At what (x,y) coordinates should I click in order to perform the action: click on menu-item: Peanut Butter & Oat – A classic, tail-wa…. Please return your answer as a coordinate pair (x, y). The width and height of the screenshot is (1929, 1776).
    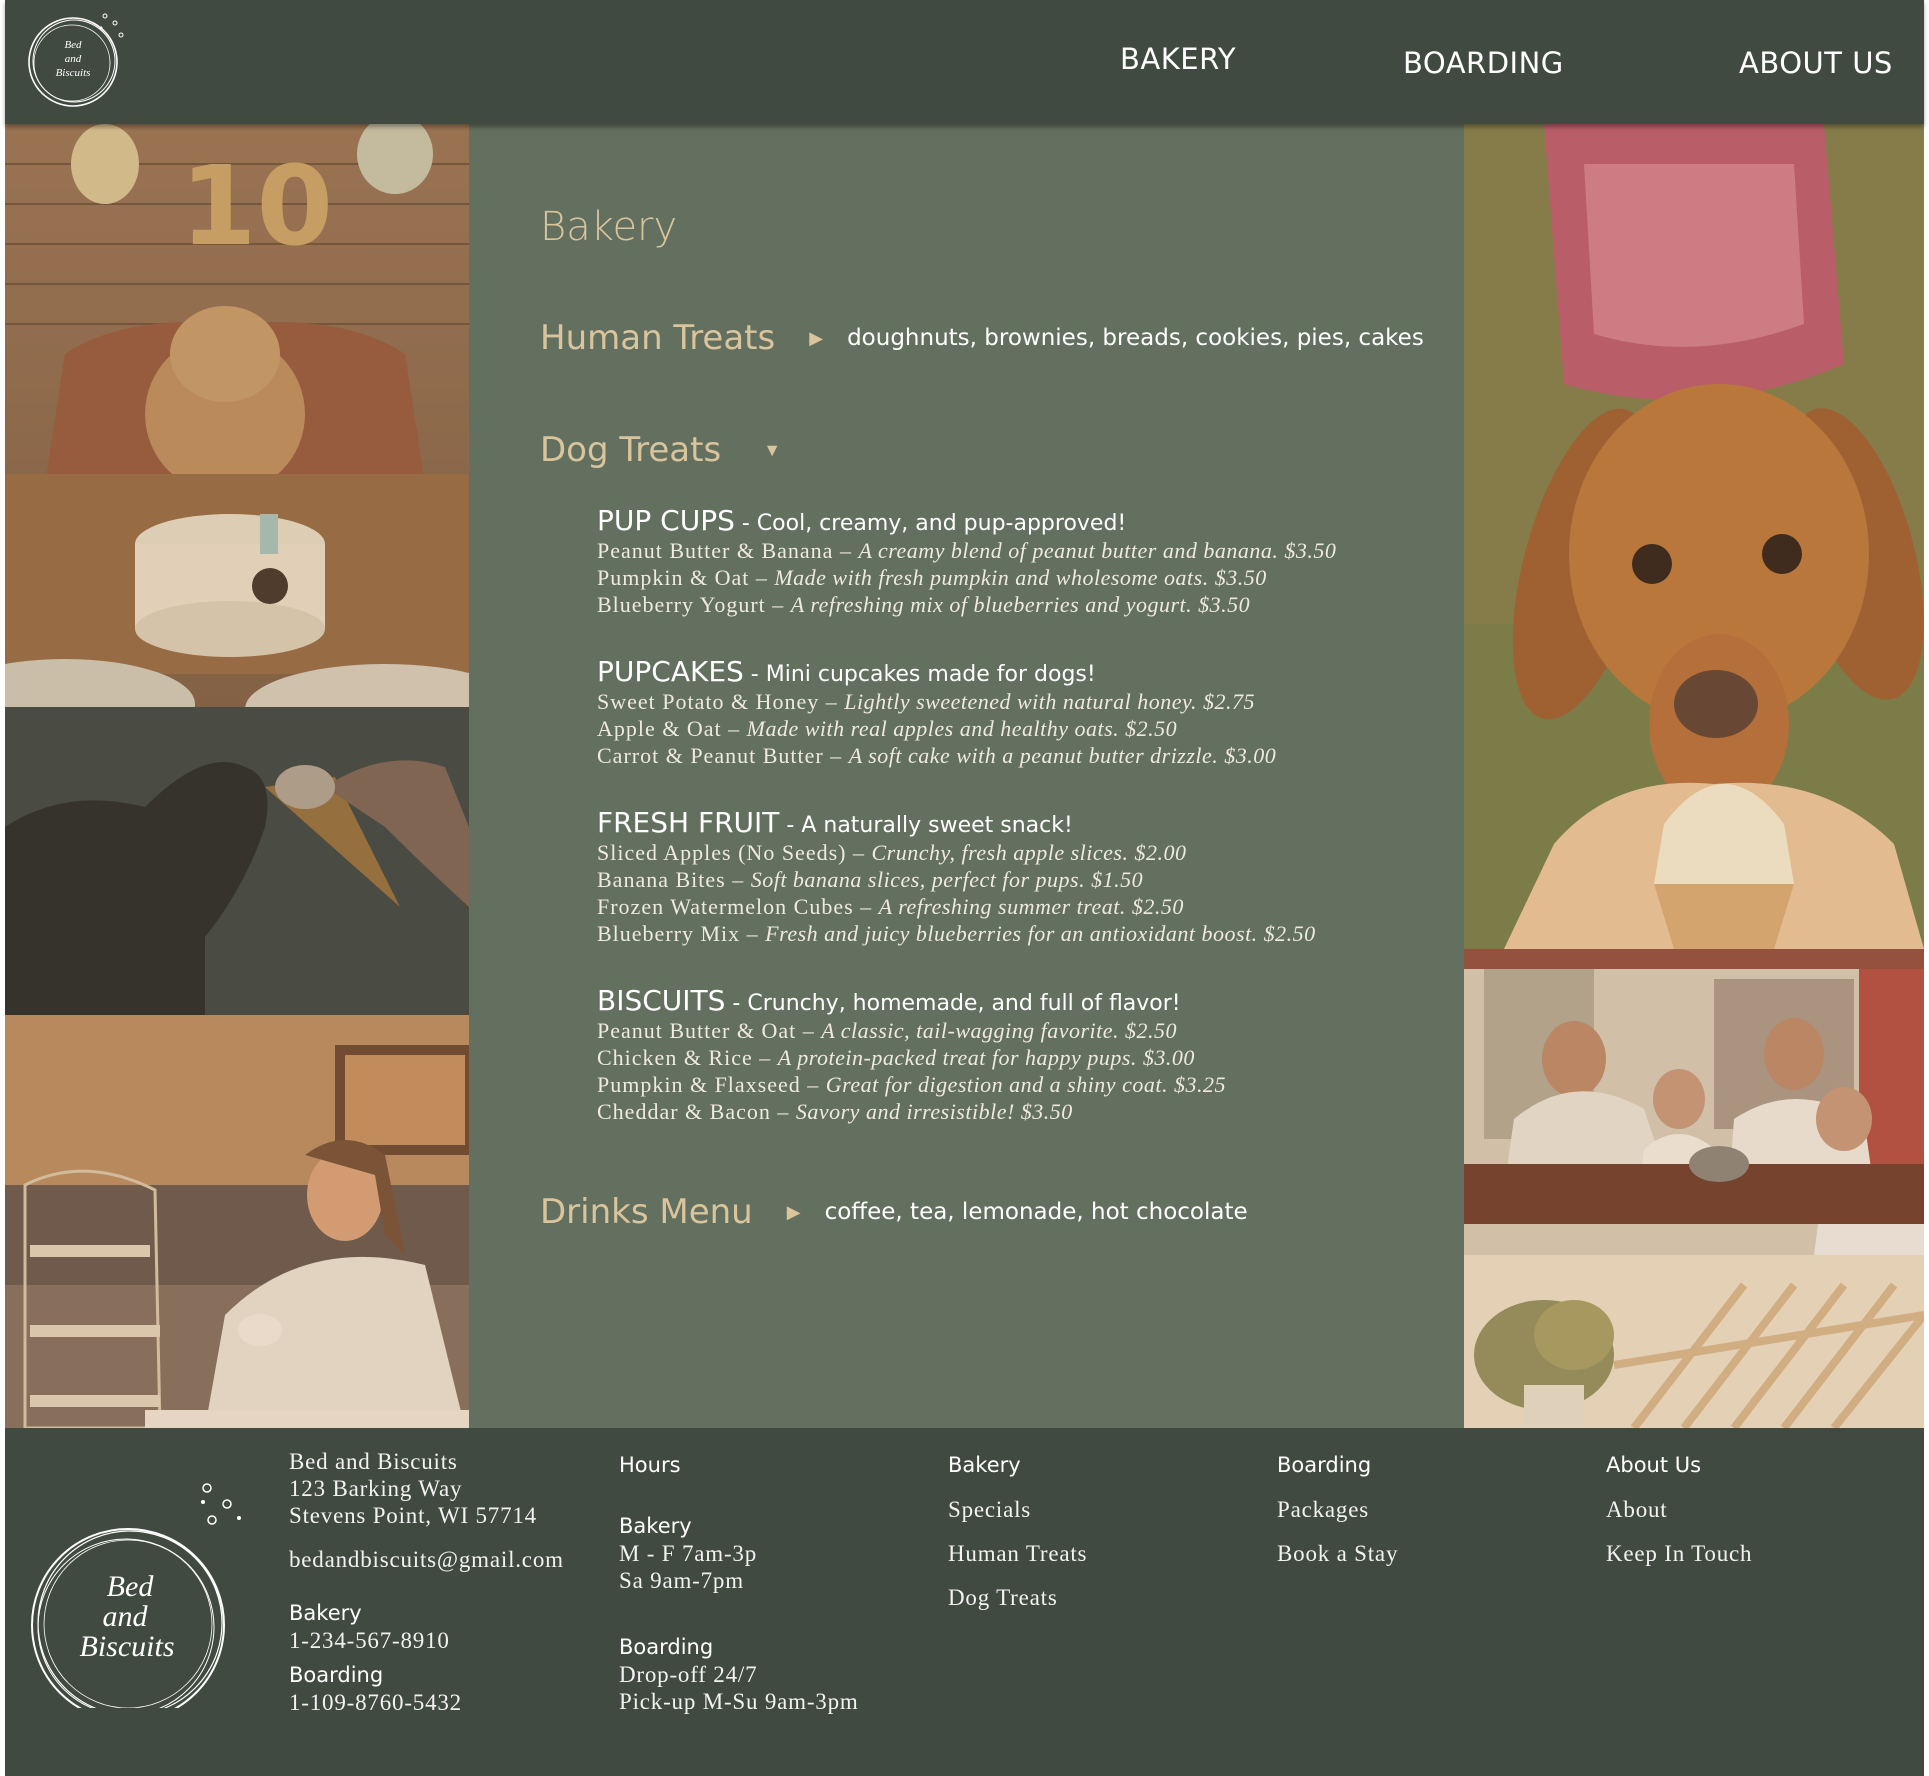
    Looking at the image, I should click on (1027, 1030).